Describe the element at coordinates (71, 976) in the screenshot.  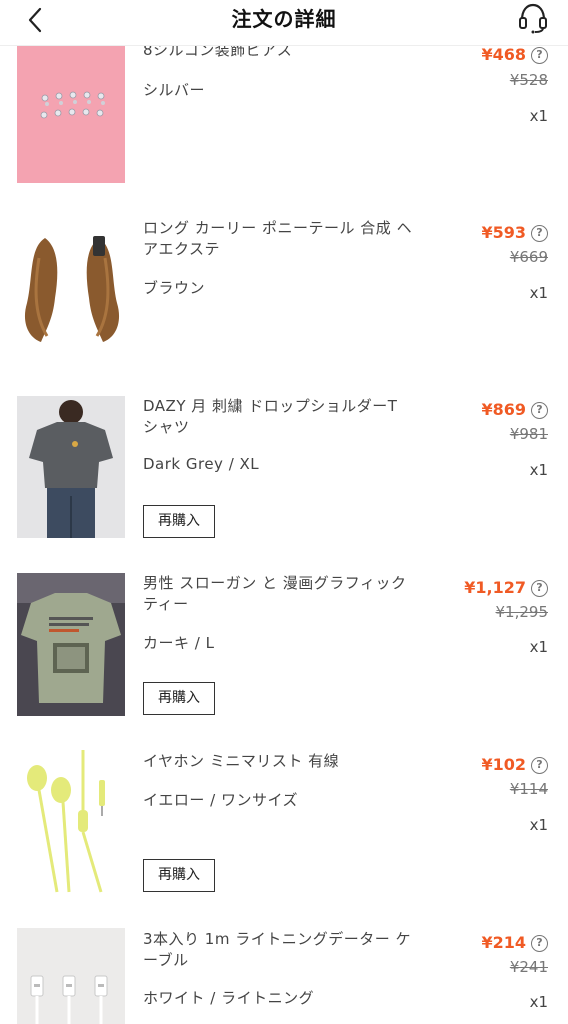
I see `product-image-cable` at that location.